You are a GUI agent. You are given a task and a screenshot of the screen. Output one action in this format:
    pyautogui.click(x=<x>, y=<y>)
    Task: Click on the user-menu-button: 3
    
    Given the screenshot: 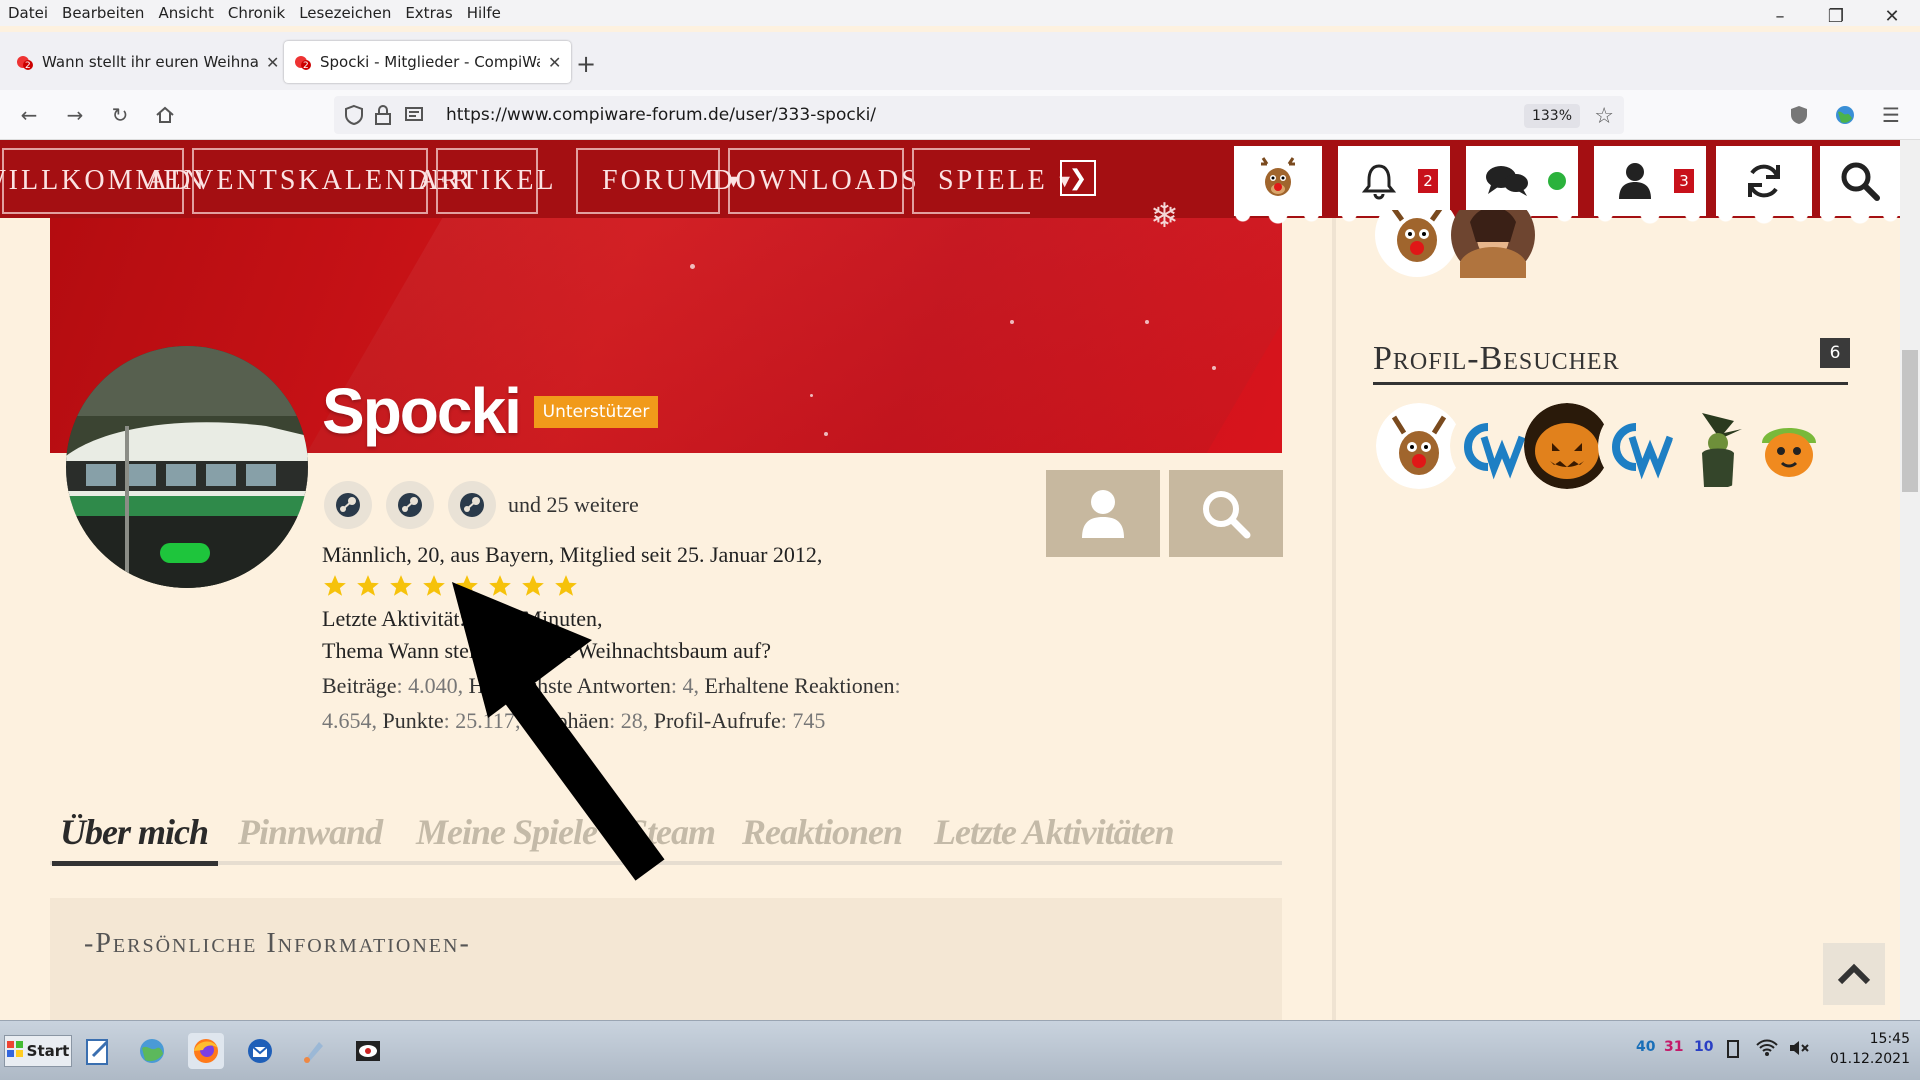 What is the action you would take?
    pyautogui.click(x=1650, y=187)
    